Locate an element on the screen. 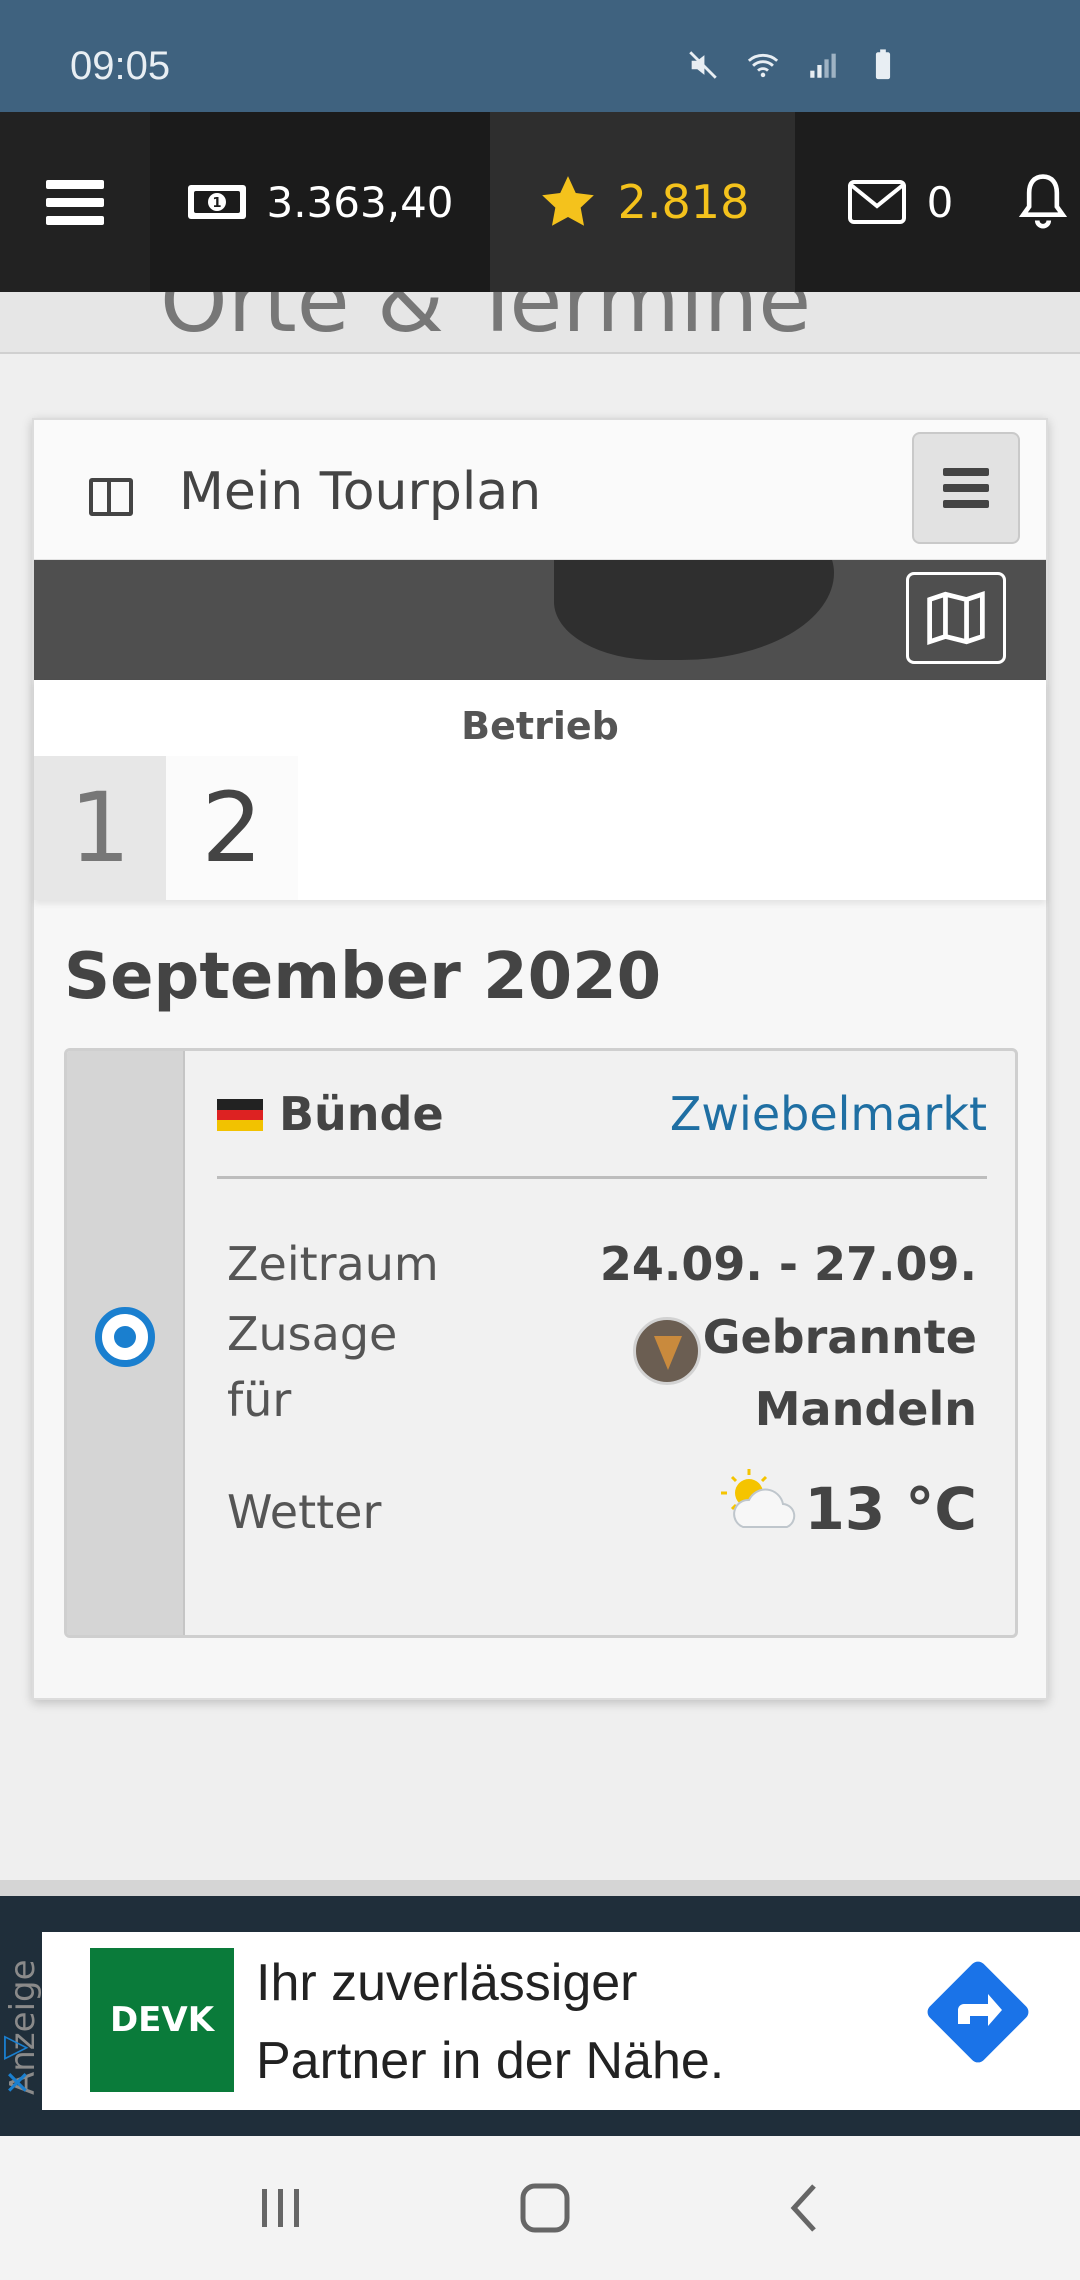 This screenshot has height=2280, width=1080. balance-button: 1 3.363,40 is located at coordinates (320, 202).